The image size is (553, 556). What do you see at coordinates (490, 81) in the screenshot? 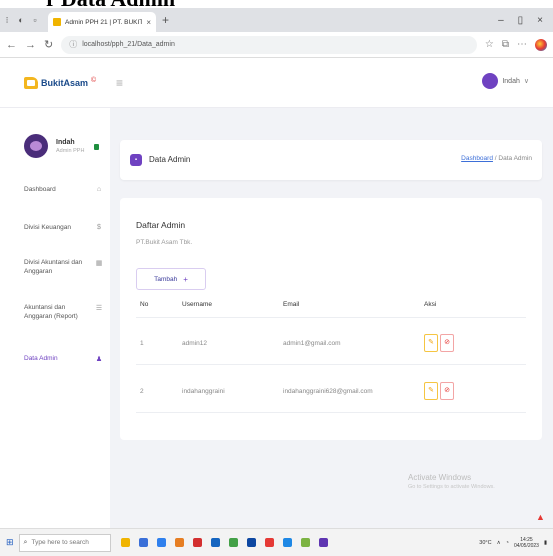
I see `user-avatar` at bounding box center [490, 81].